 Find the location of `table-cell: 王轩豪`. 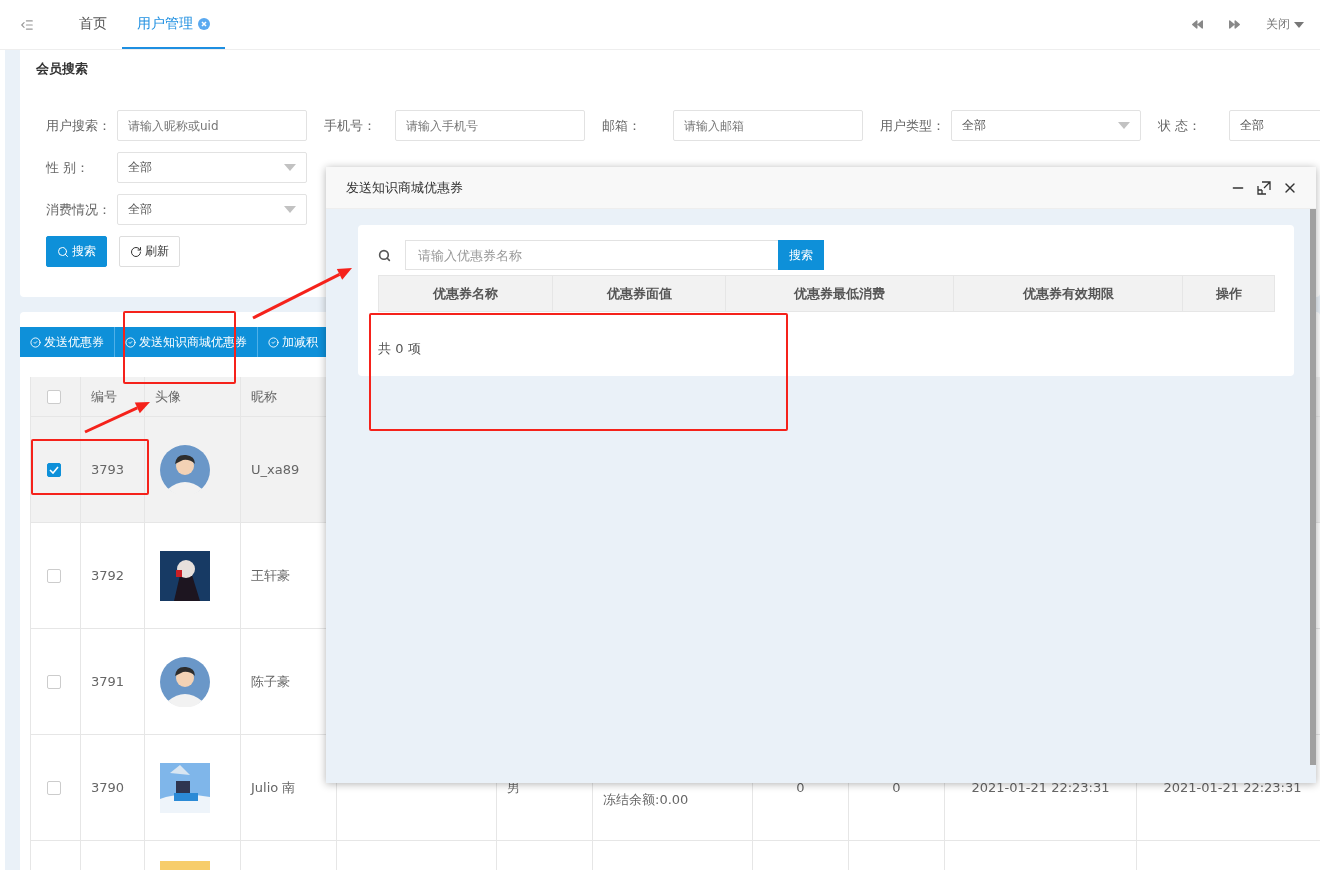

table-cell: 王轩豪 is located at coordinates (270, 575).